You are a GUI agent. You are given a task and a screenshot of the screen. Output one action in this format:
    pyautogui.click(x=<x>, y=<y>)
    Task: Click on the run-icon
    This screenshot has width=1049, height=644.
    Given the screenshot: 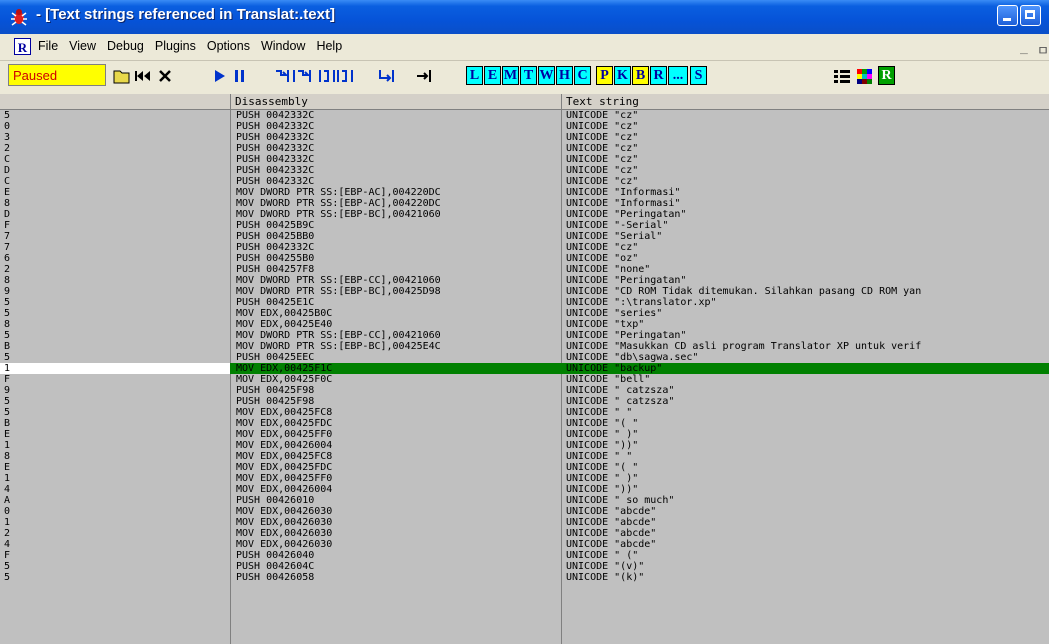 What is the action you would take?
    pyautogui.click(x=220, y=76)
    